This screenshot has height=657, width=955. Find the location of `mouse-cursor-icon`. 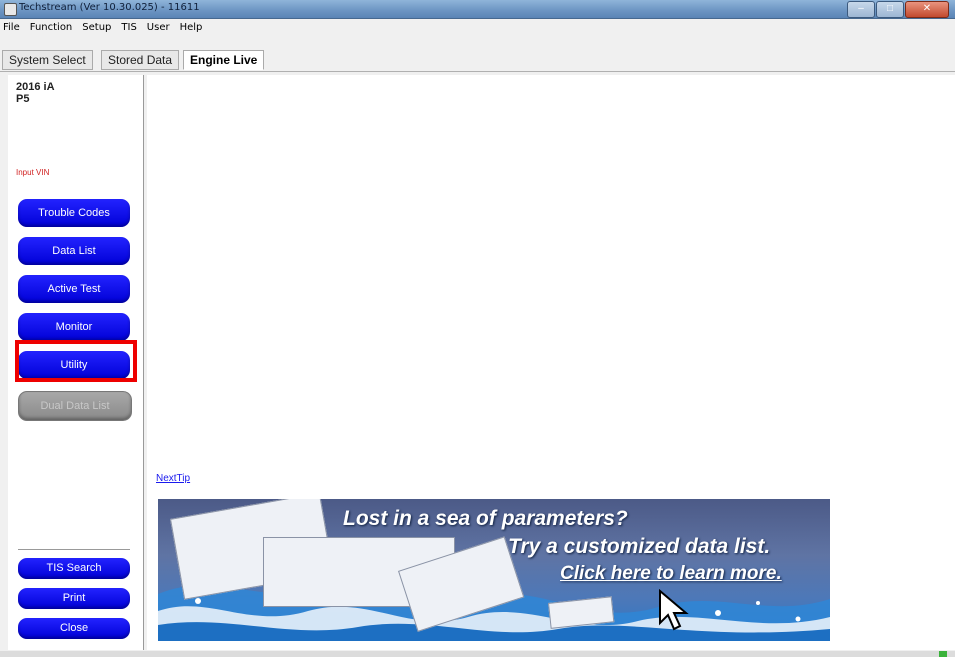

mouse-cursor-icon is located at coordinates (674, 610).